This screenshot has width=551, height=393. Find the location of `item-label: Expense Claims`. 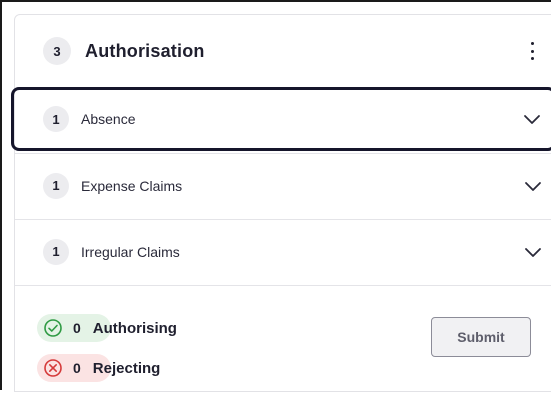

item-label: Expense Claims is located at coordinates (132, 185).